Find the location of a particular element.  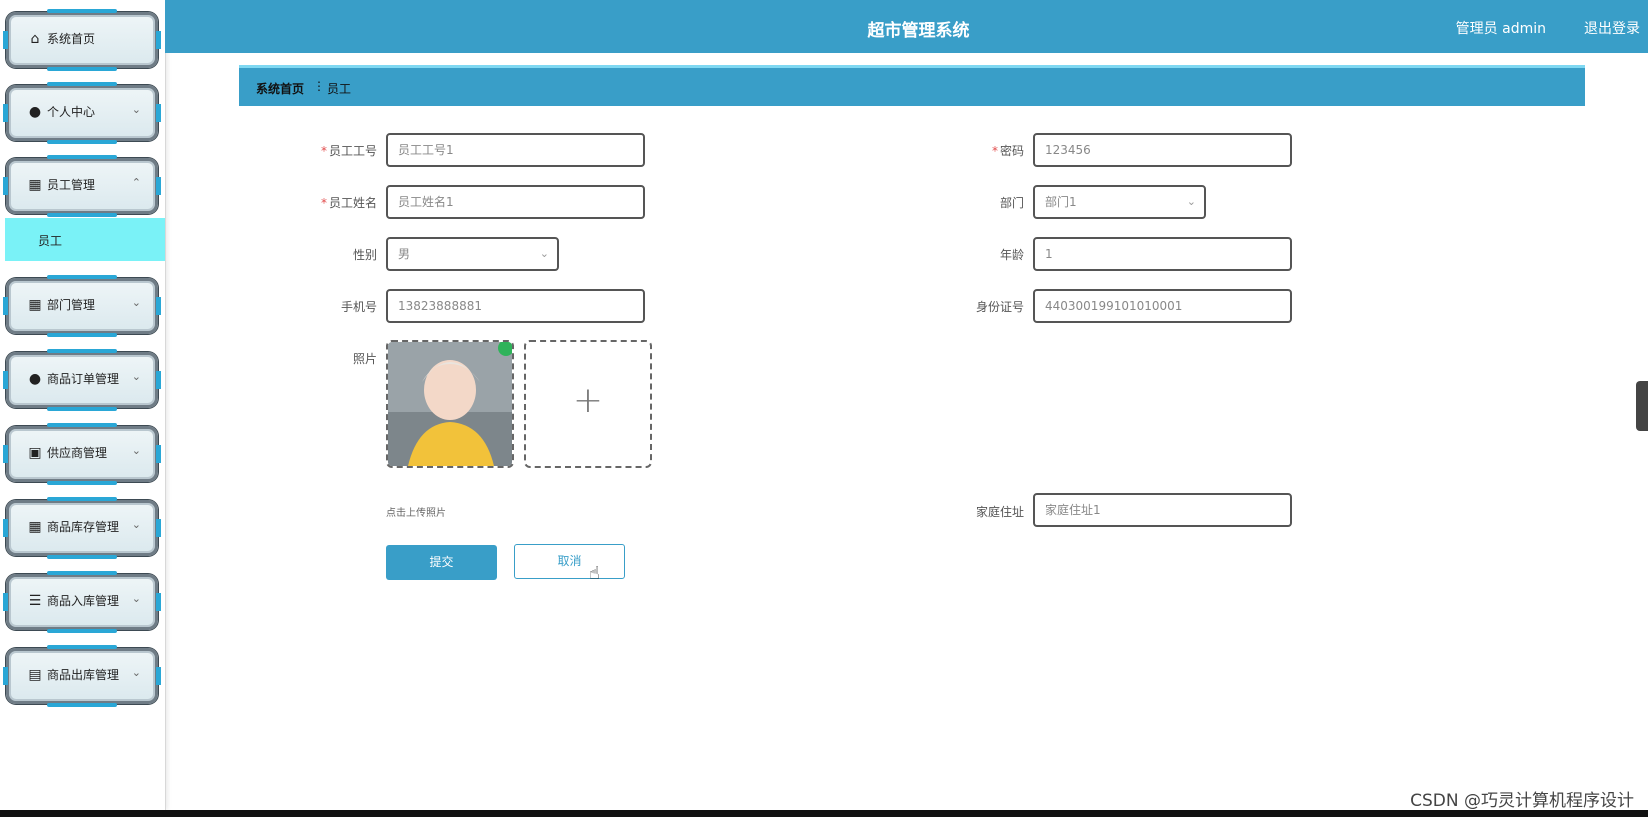

sidebar-item-inventory-management: ▦ 商品库存管理 ⌄ is located at coordinates (82, 528).